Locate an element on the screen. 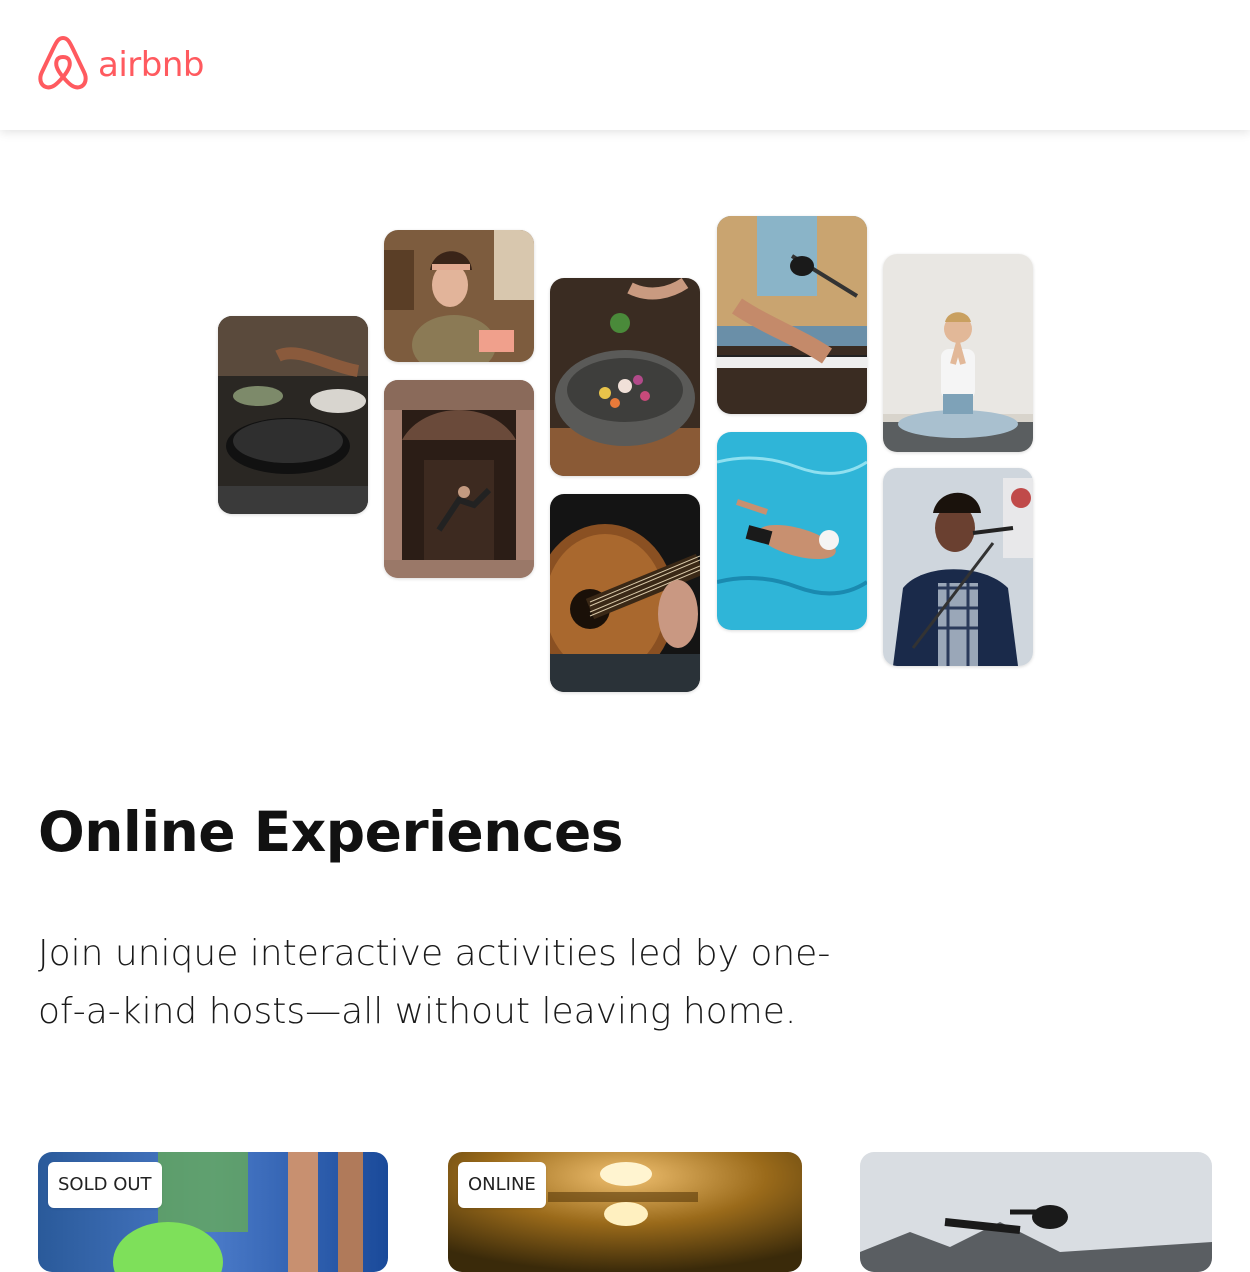 This screenshot has height=1272, width=1250. sold-out-badge: SOLD OUT is located at coordinates (105, 1185).